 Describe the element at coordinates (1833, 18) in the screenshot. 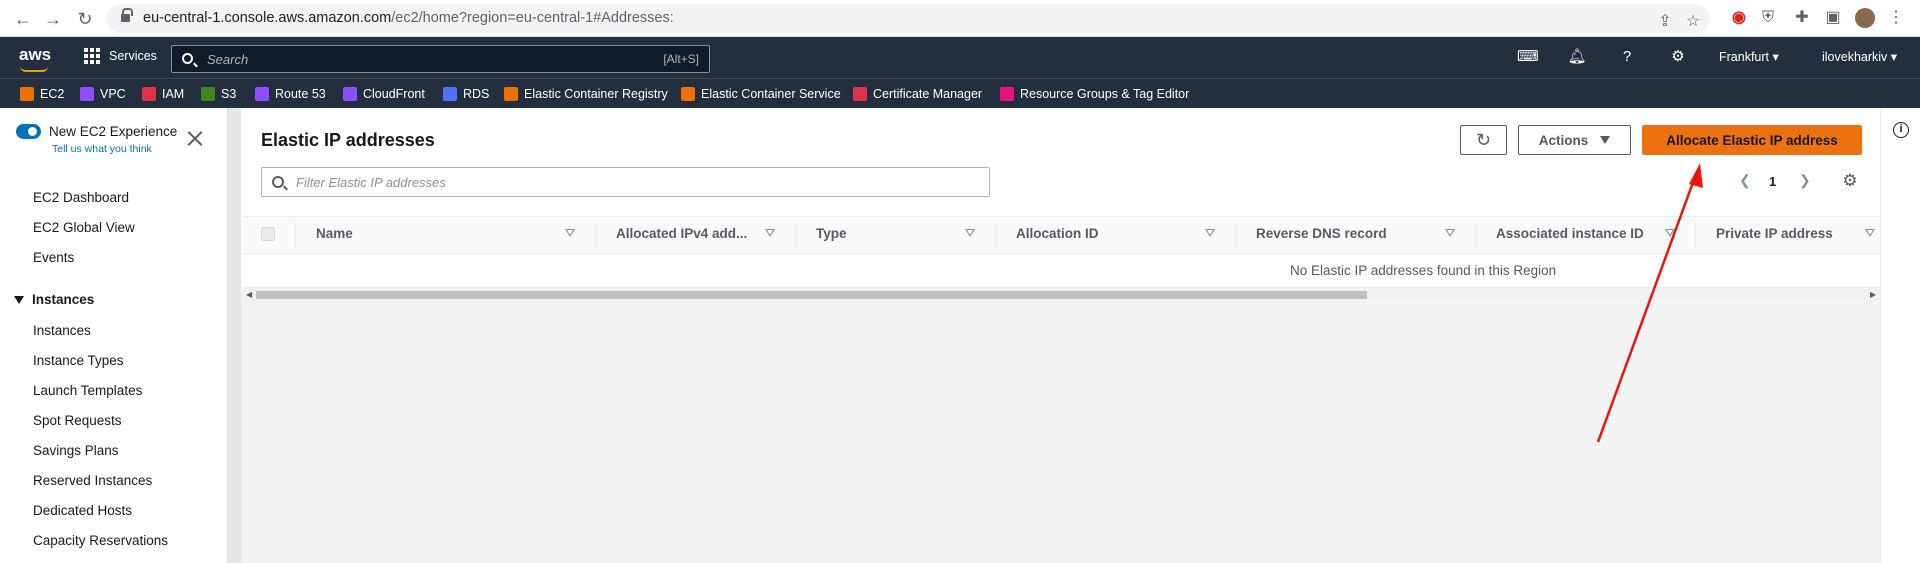

I see `sidepanel-icon: ▣` at that location.